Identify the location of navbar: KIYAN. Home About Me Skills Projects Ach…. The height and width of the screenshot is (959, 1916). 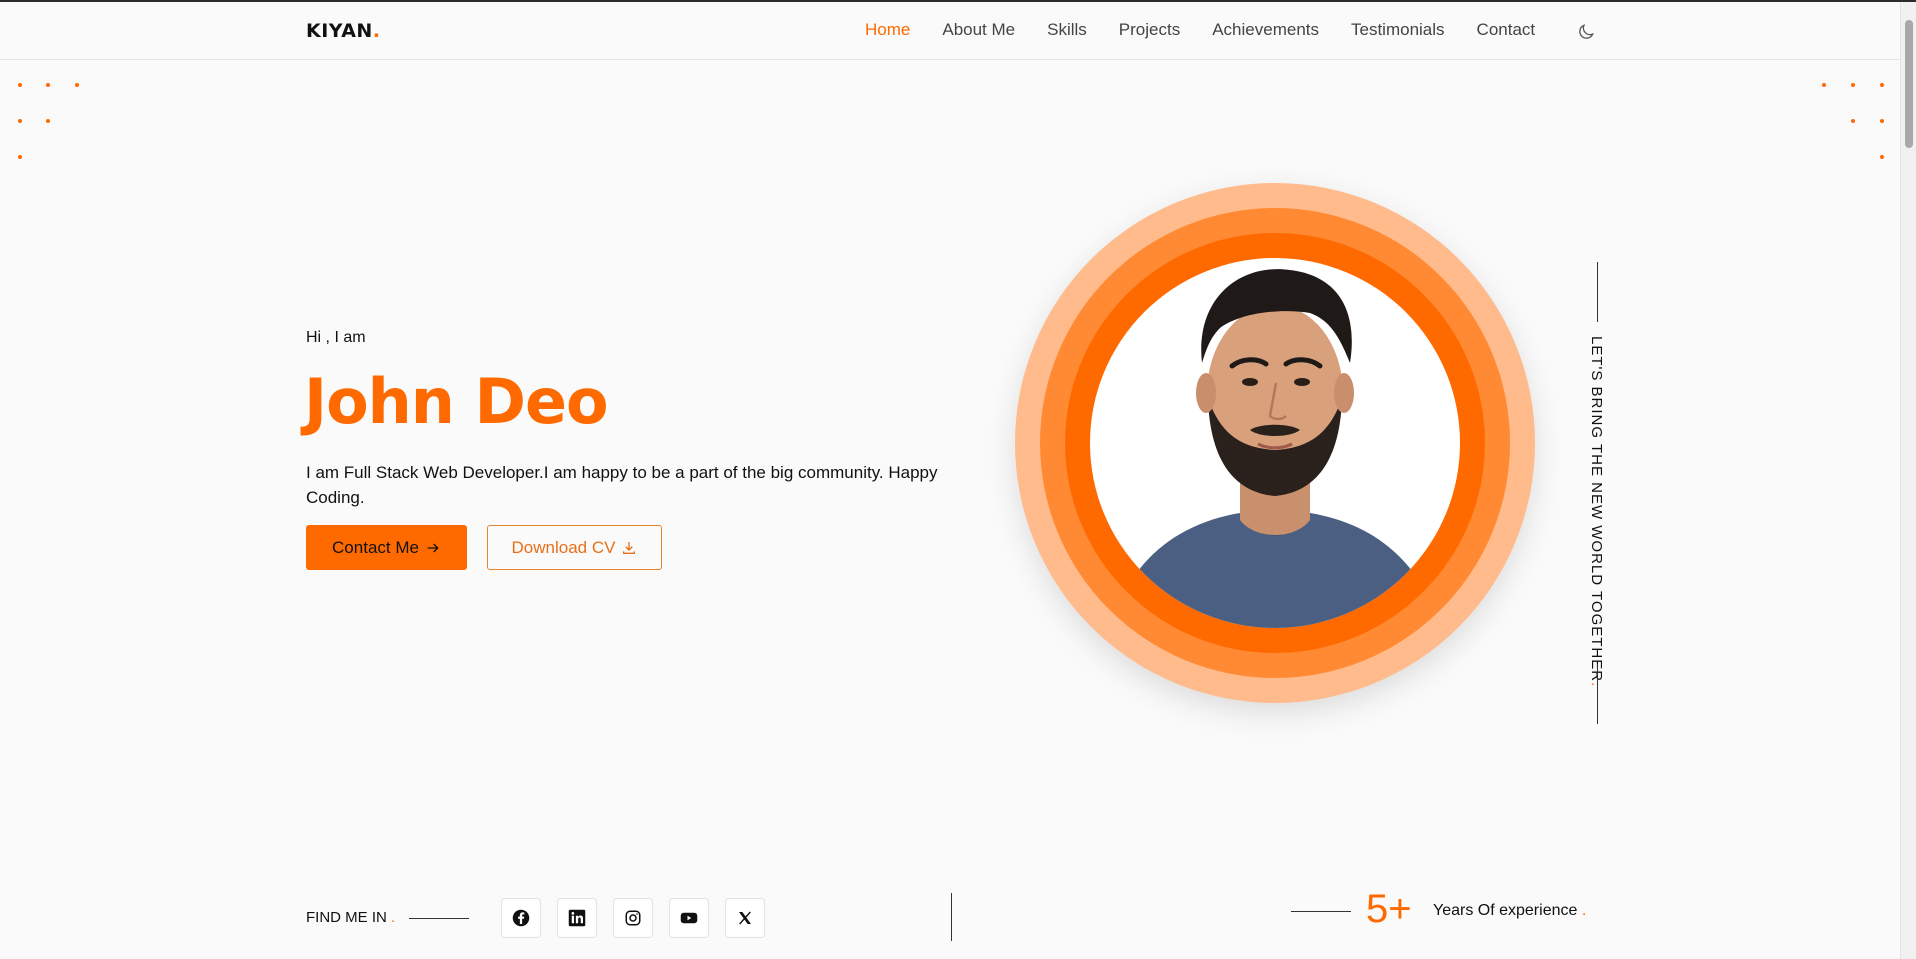
(950, 31).